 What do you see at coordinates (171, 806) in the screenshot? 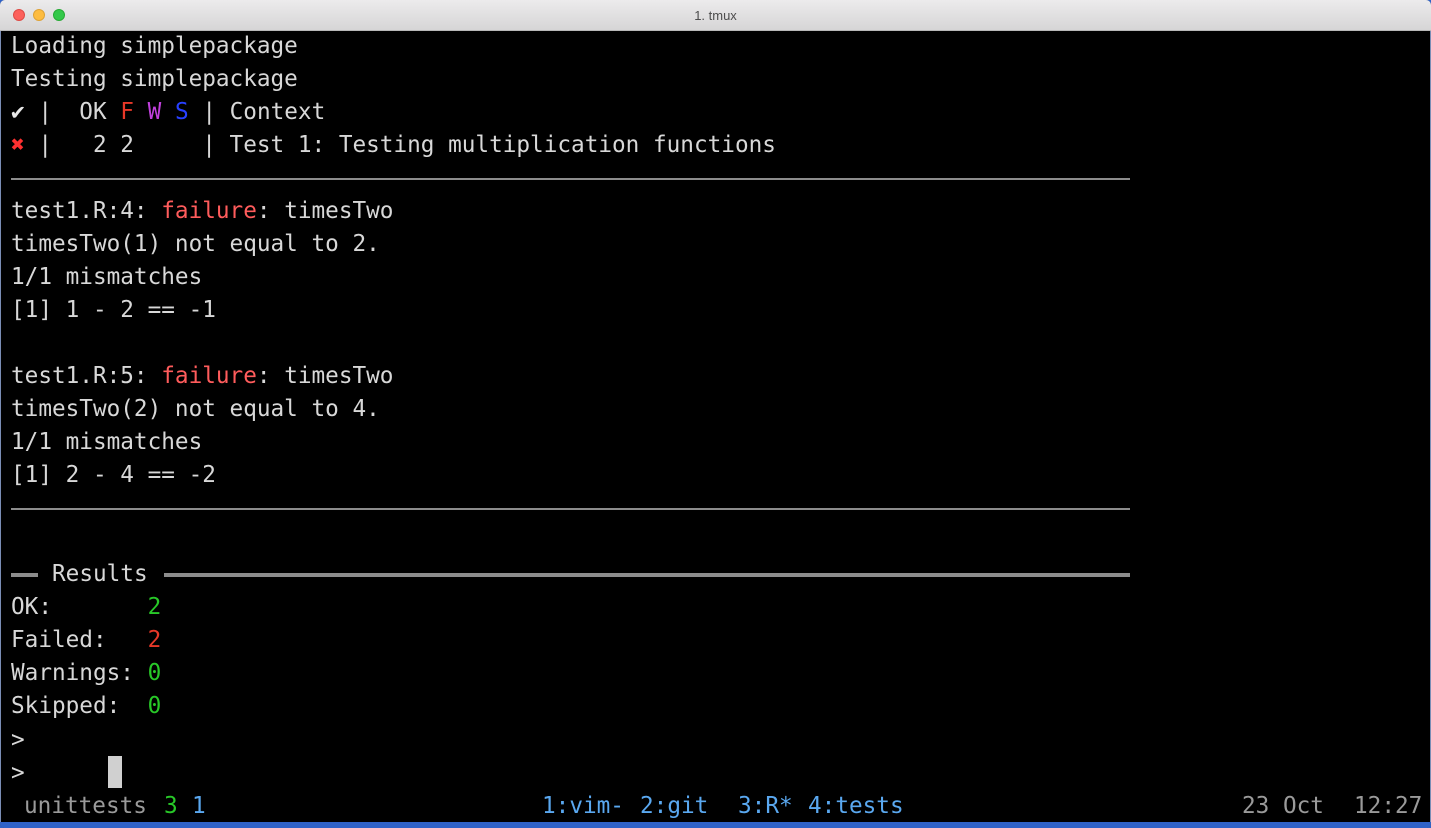
I see `status-count-1: 3` at bounding box center [171, 806].